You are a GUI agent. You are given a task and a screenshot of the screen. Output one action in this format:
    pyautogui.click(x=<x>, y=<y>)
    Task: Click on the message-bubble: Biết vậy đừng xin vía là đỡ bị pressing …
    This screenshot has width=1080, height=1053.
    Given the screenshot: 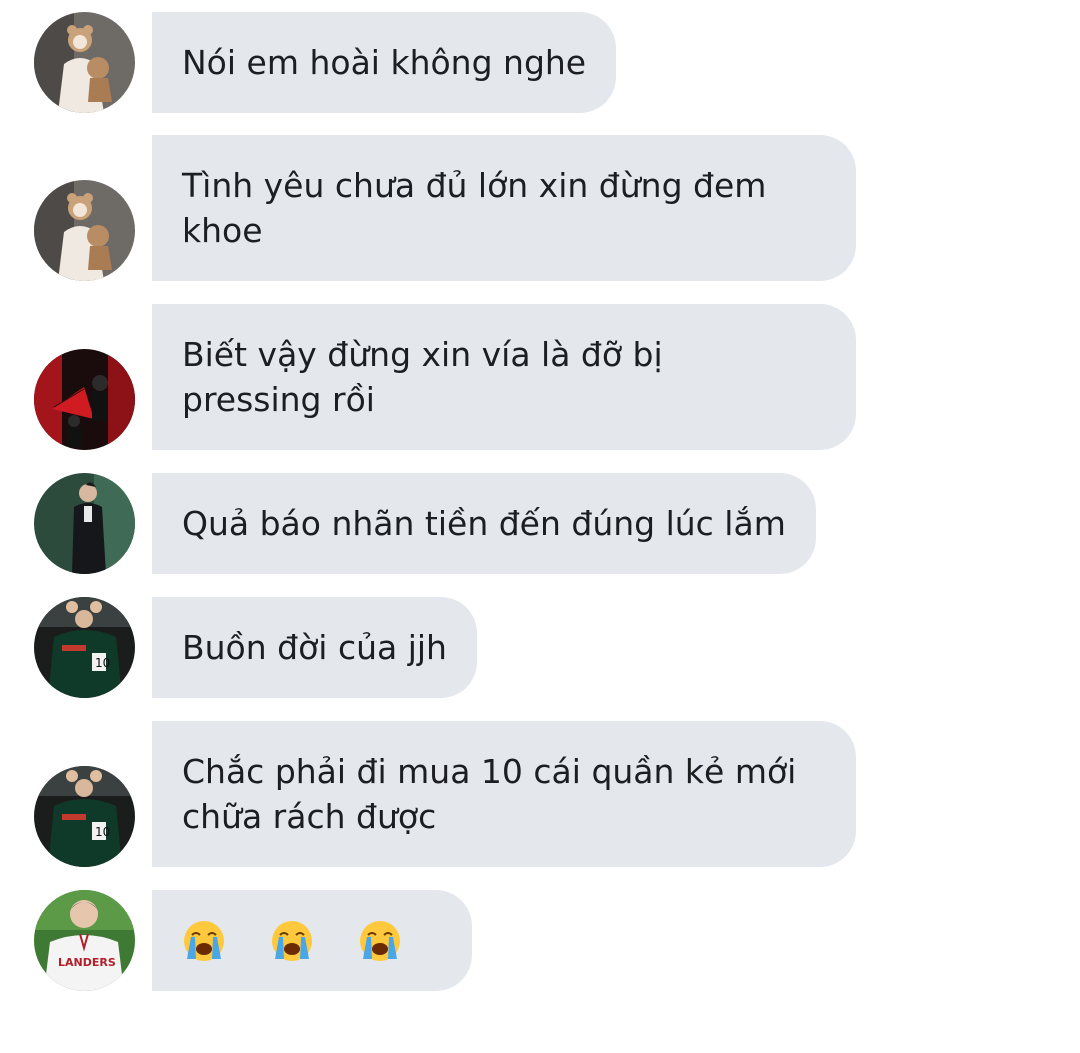 What is the action you would take?
    pyautogui.click(x=504, y=377)
    